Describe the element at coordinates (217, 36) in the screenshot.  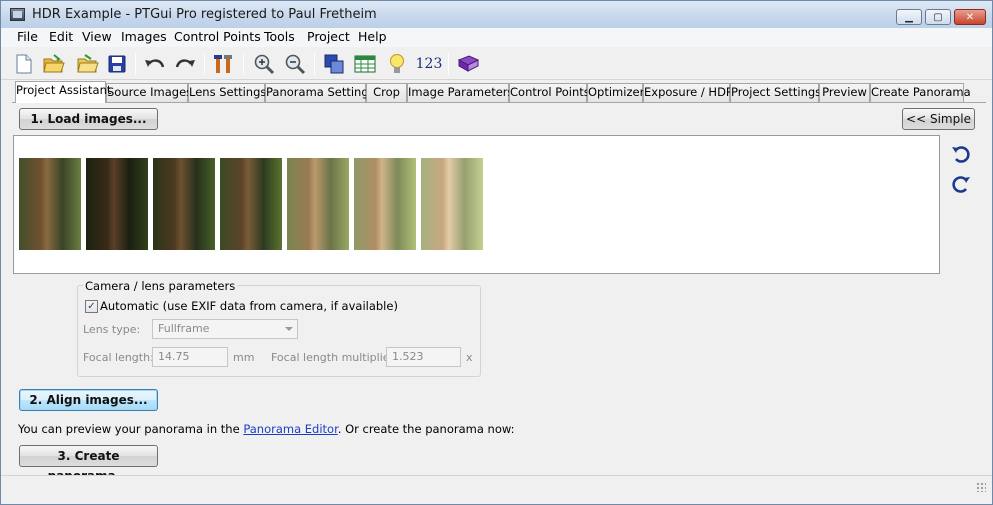
I see `menu-control-points: Control Points` at that location.